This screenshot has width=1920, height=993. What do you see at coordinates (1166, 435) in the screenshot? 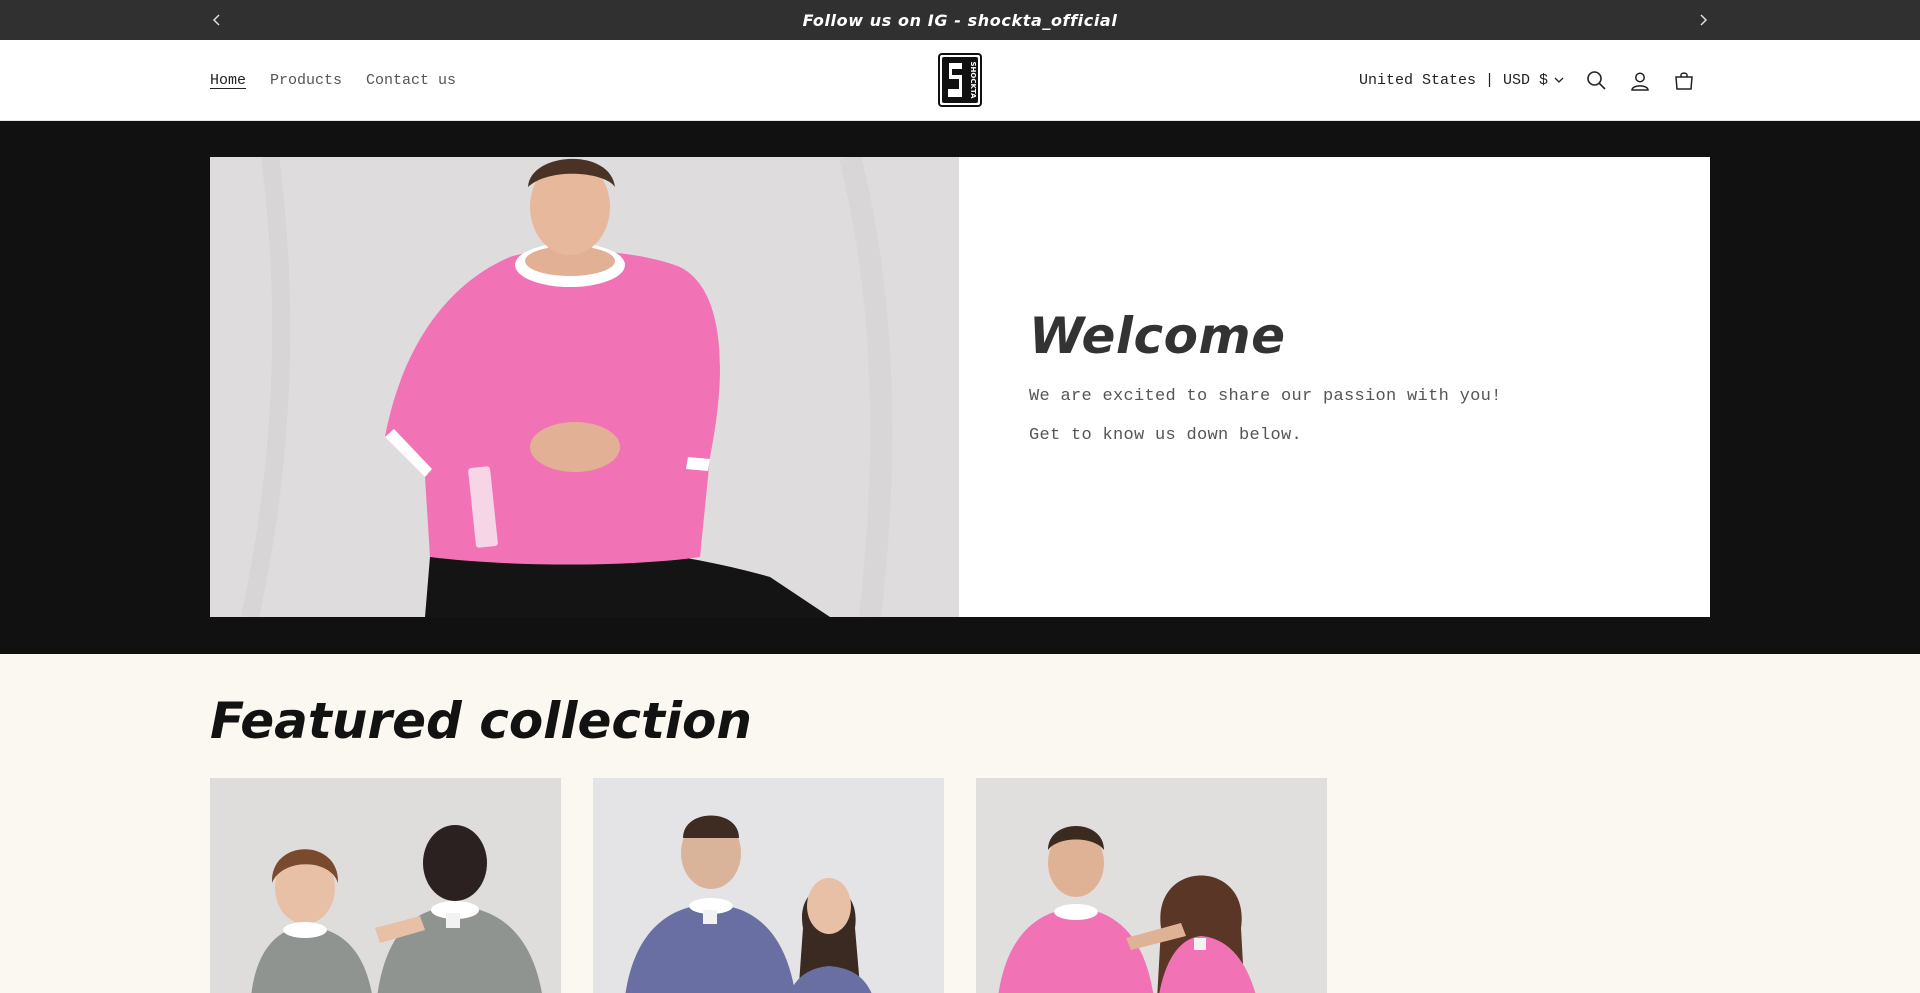
I see `hero-line-2: Get to know us down below.` at bounding box center [1166, 435].